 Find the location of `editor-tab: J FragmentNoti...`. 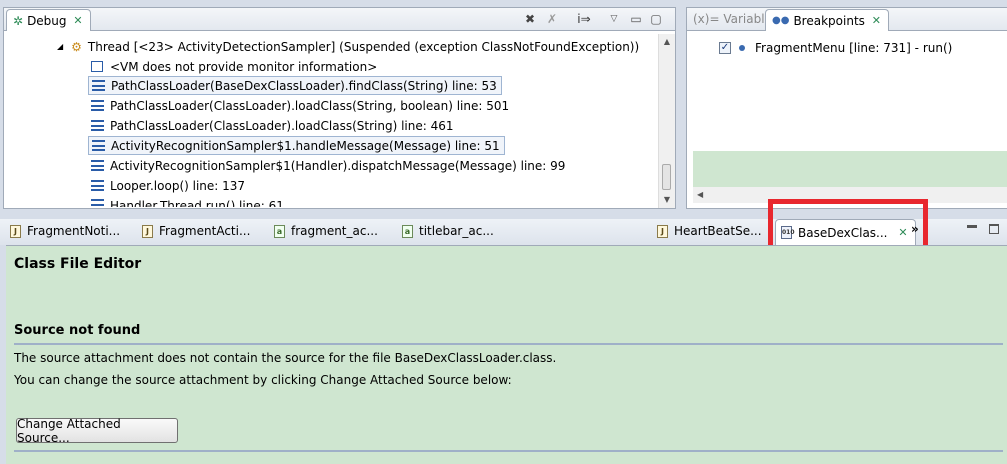

editor-tab: J FragmentNoti... is located at coordinates (65, 231).